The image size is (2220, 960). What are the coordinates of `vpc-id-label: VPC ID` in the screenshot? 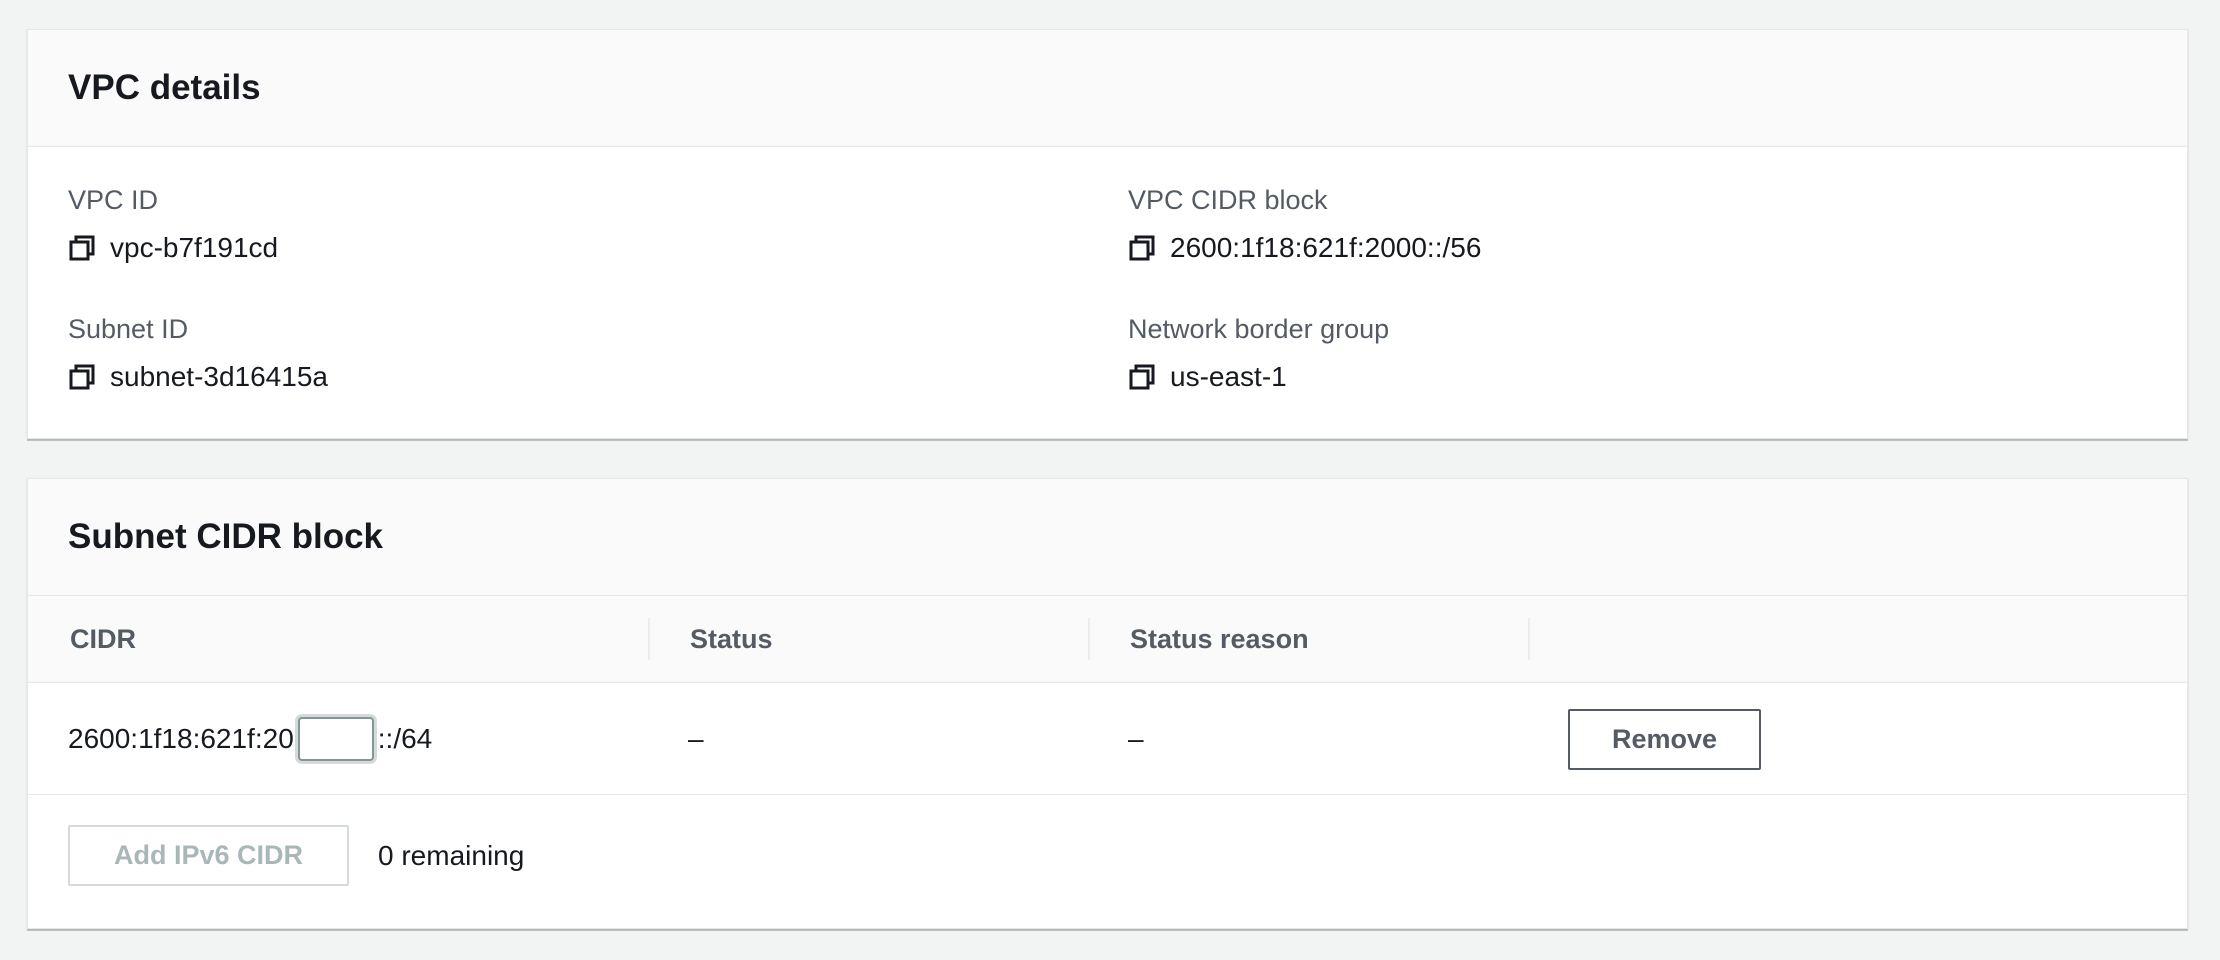 It's located at (113, 200).